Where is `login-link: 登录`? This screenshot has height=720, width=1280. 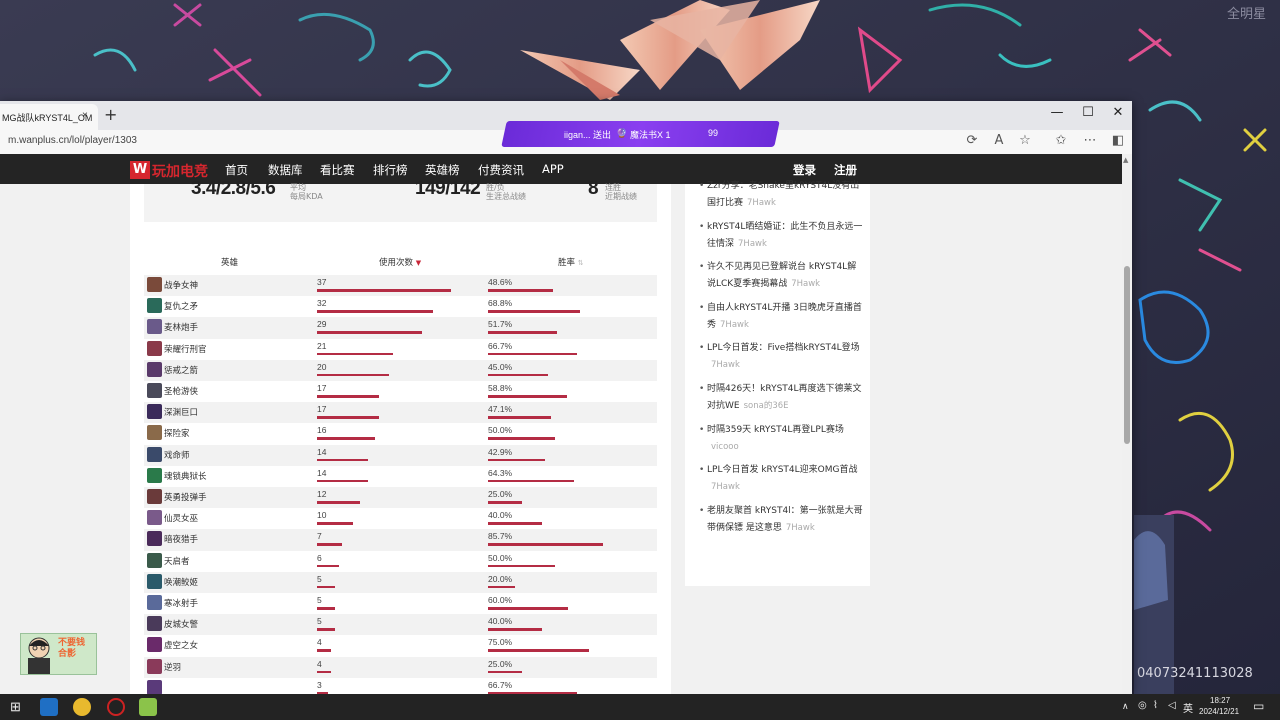 login-link: 登录 is located at coordinates (804, 170).